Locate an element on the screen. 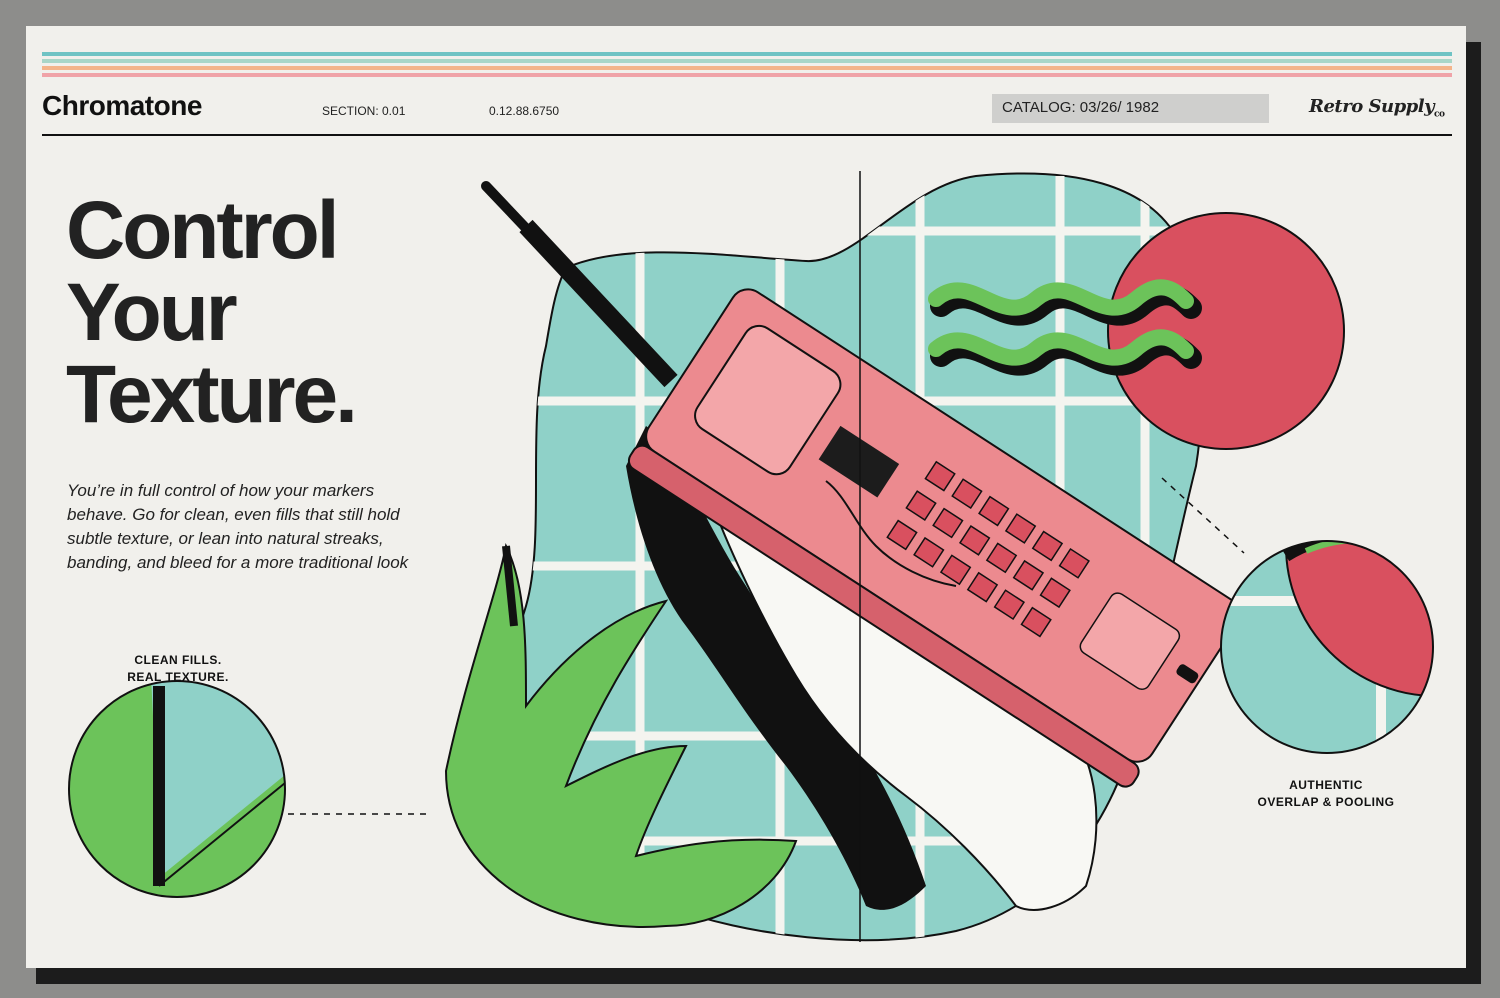 This screenshot has width=1500, height=998. red-circle is located at coordinates (1226, 331).